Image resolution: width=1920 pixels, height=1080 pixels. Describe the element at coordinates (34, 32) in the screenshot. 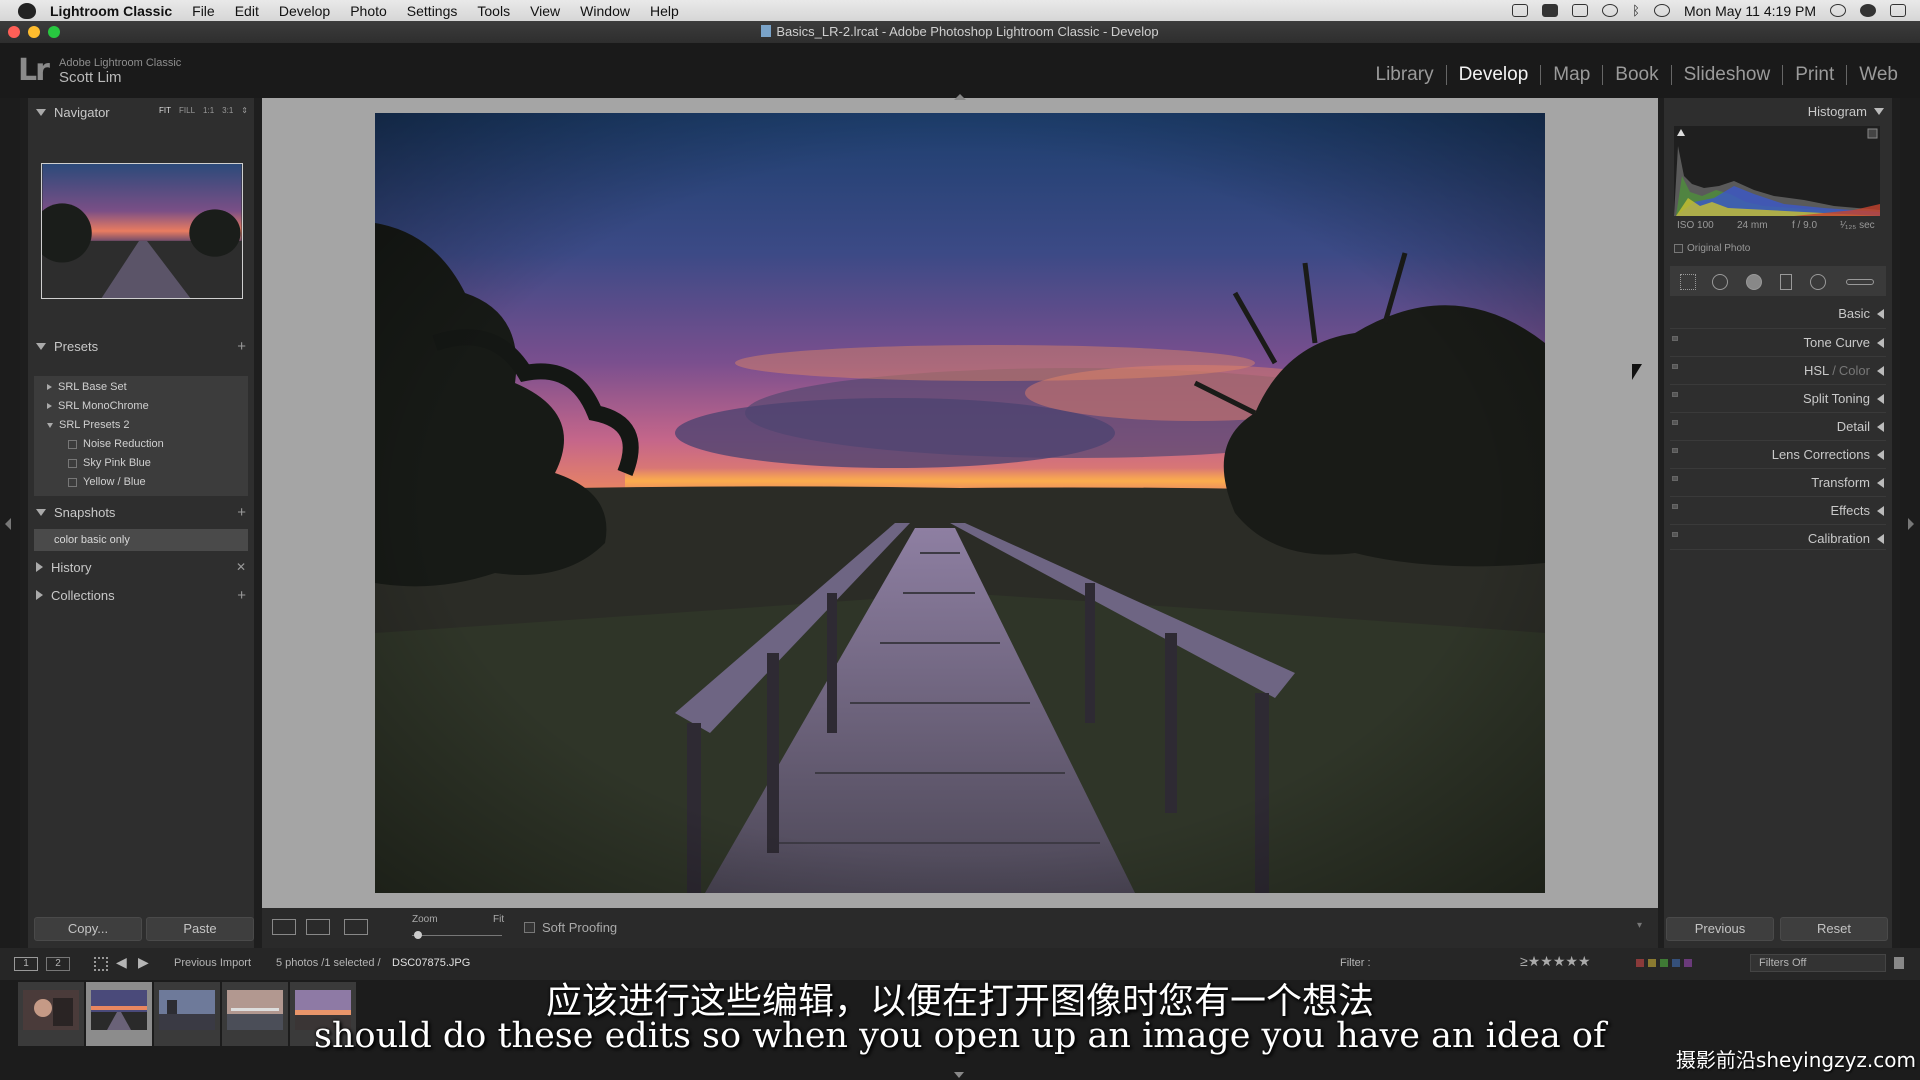

I see `minimize-window-button` at that location.